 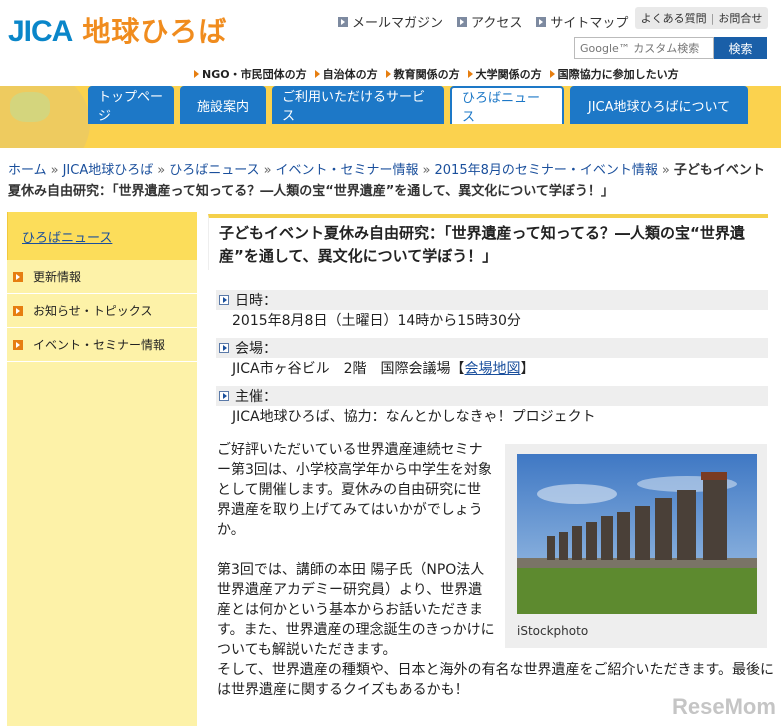 I want to click on photo-figure: iStockphoto, so click(x=636, y=546).